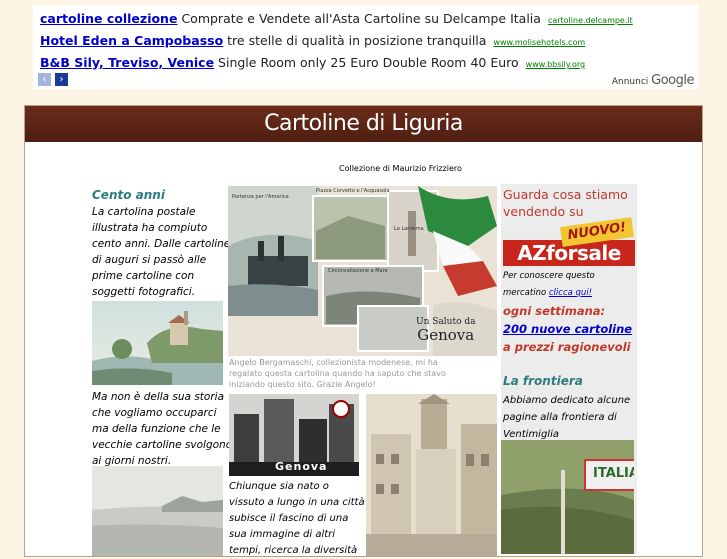 This screenshot has height=559, width=727. What do you see at coordinates (144, 212) in the screenshot?
I see `text-line: La cartolina postale` at bounding box center [144, 212].